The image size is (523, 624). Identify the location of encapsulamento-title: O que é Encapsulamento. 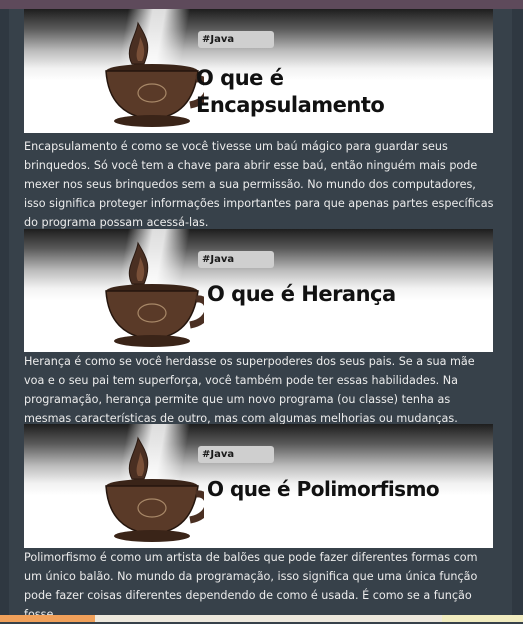
(290, 92).